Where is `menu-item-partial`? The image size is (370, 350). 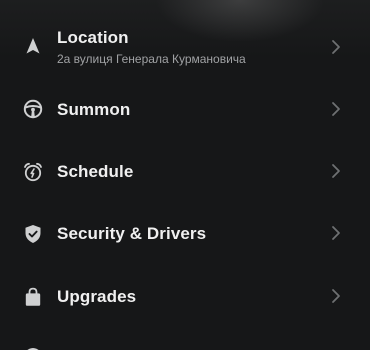
menu-item-partial is located at coordinates (185, 344).